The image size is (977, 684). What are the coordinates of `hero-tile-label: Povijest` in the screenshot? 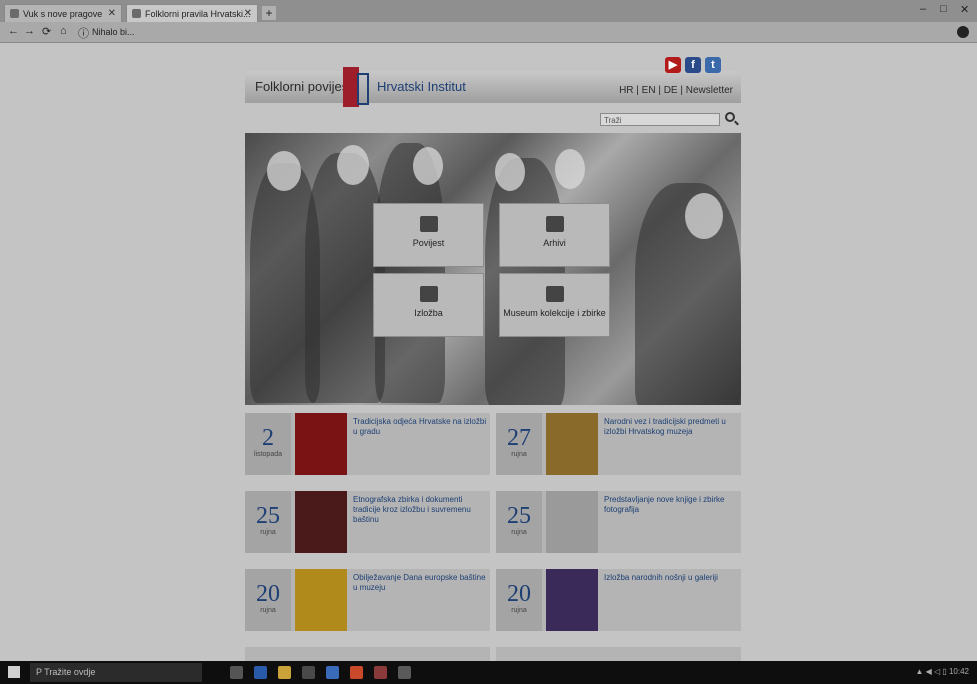 It's located at (428, 243).